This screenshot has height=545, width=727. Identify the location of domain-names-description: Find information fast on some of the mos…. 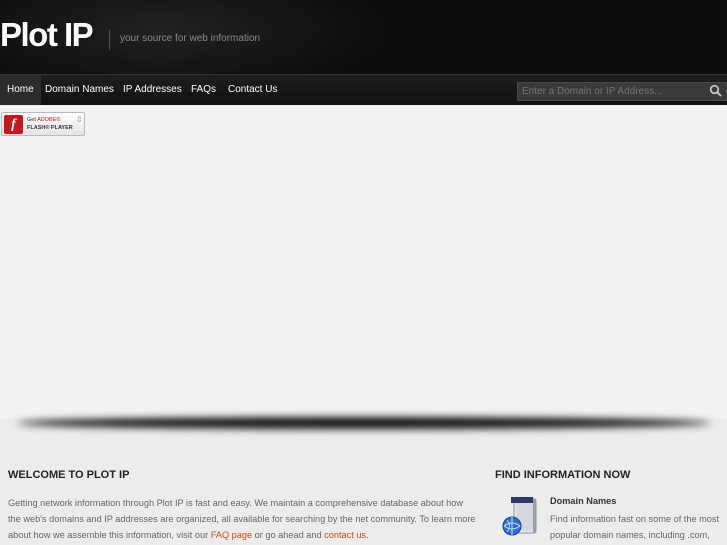
(635, 527).